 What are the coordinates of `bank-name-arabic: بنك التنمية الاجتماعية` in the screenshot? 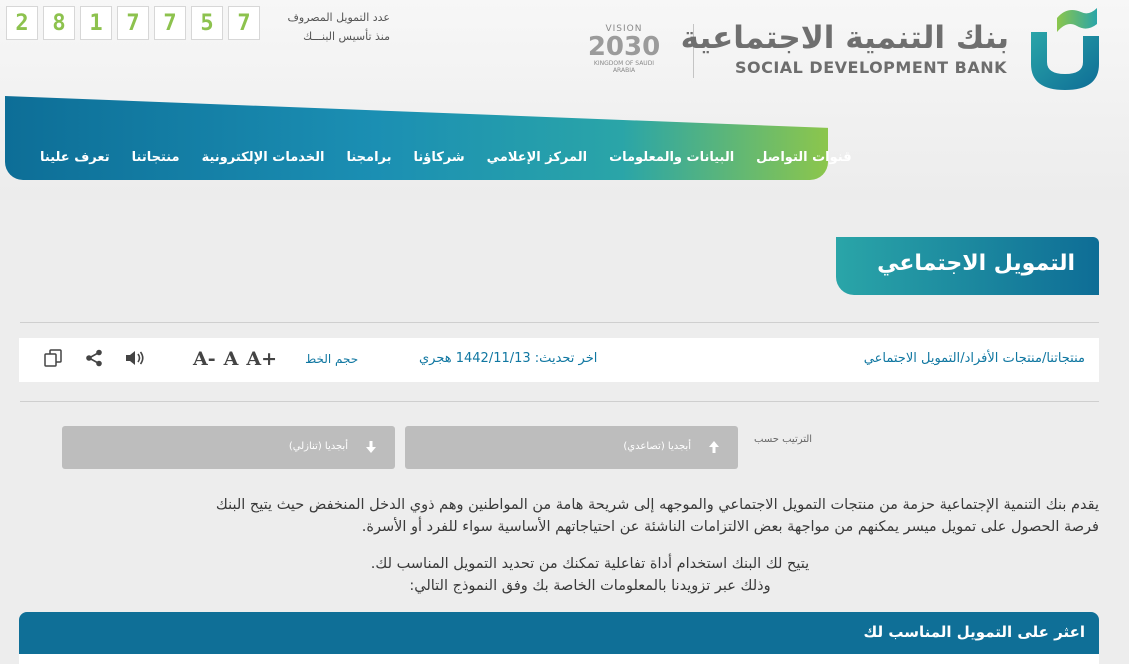 It's located at (845, 38).